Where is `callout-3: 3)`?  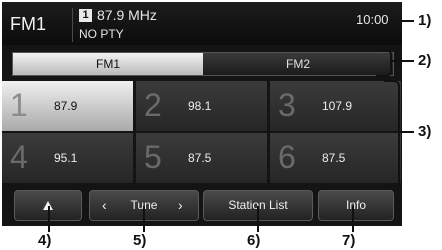 callout-3: 3) is located at coordinates (425, 131).